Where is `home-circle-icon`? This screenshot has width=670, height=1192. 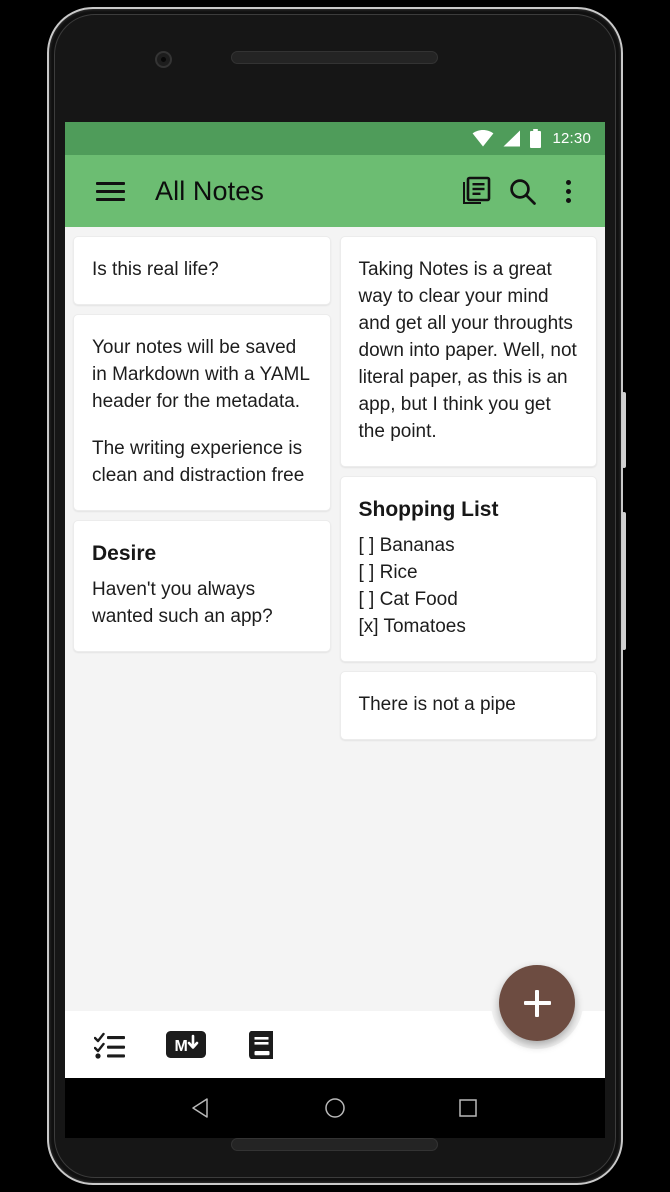 home-circle-icon is located at coordinates (335, 1108).